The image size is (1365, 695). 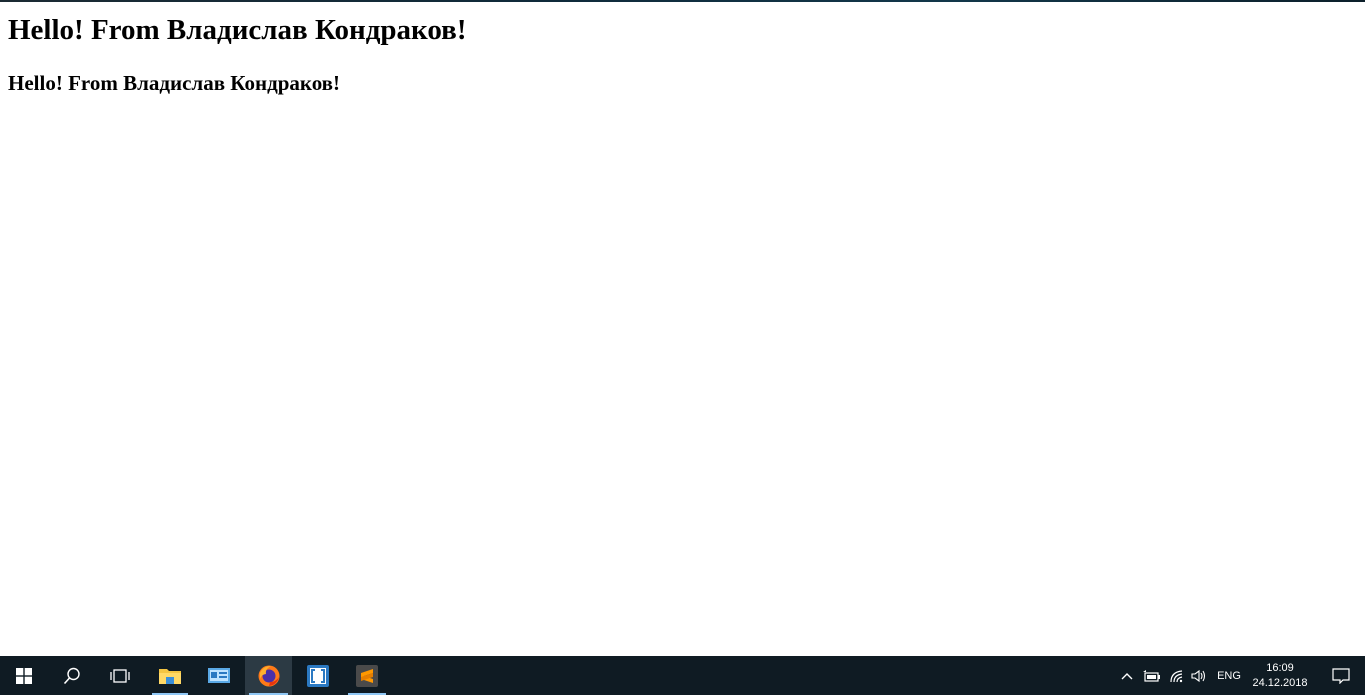 I want to click on control-panel-icon, so click(x=219, y=675).